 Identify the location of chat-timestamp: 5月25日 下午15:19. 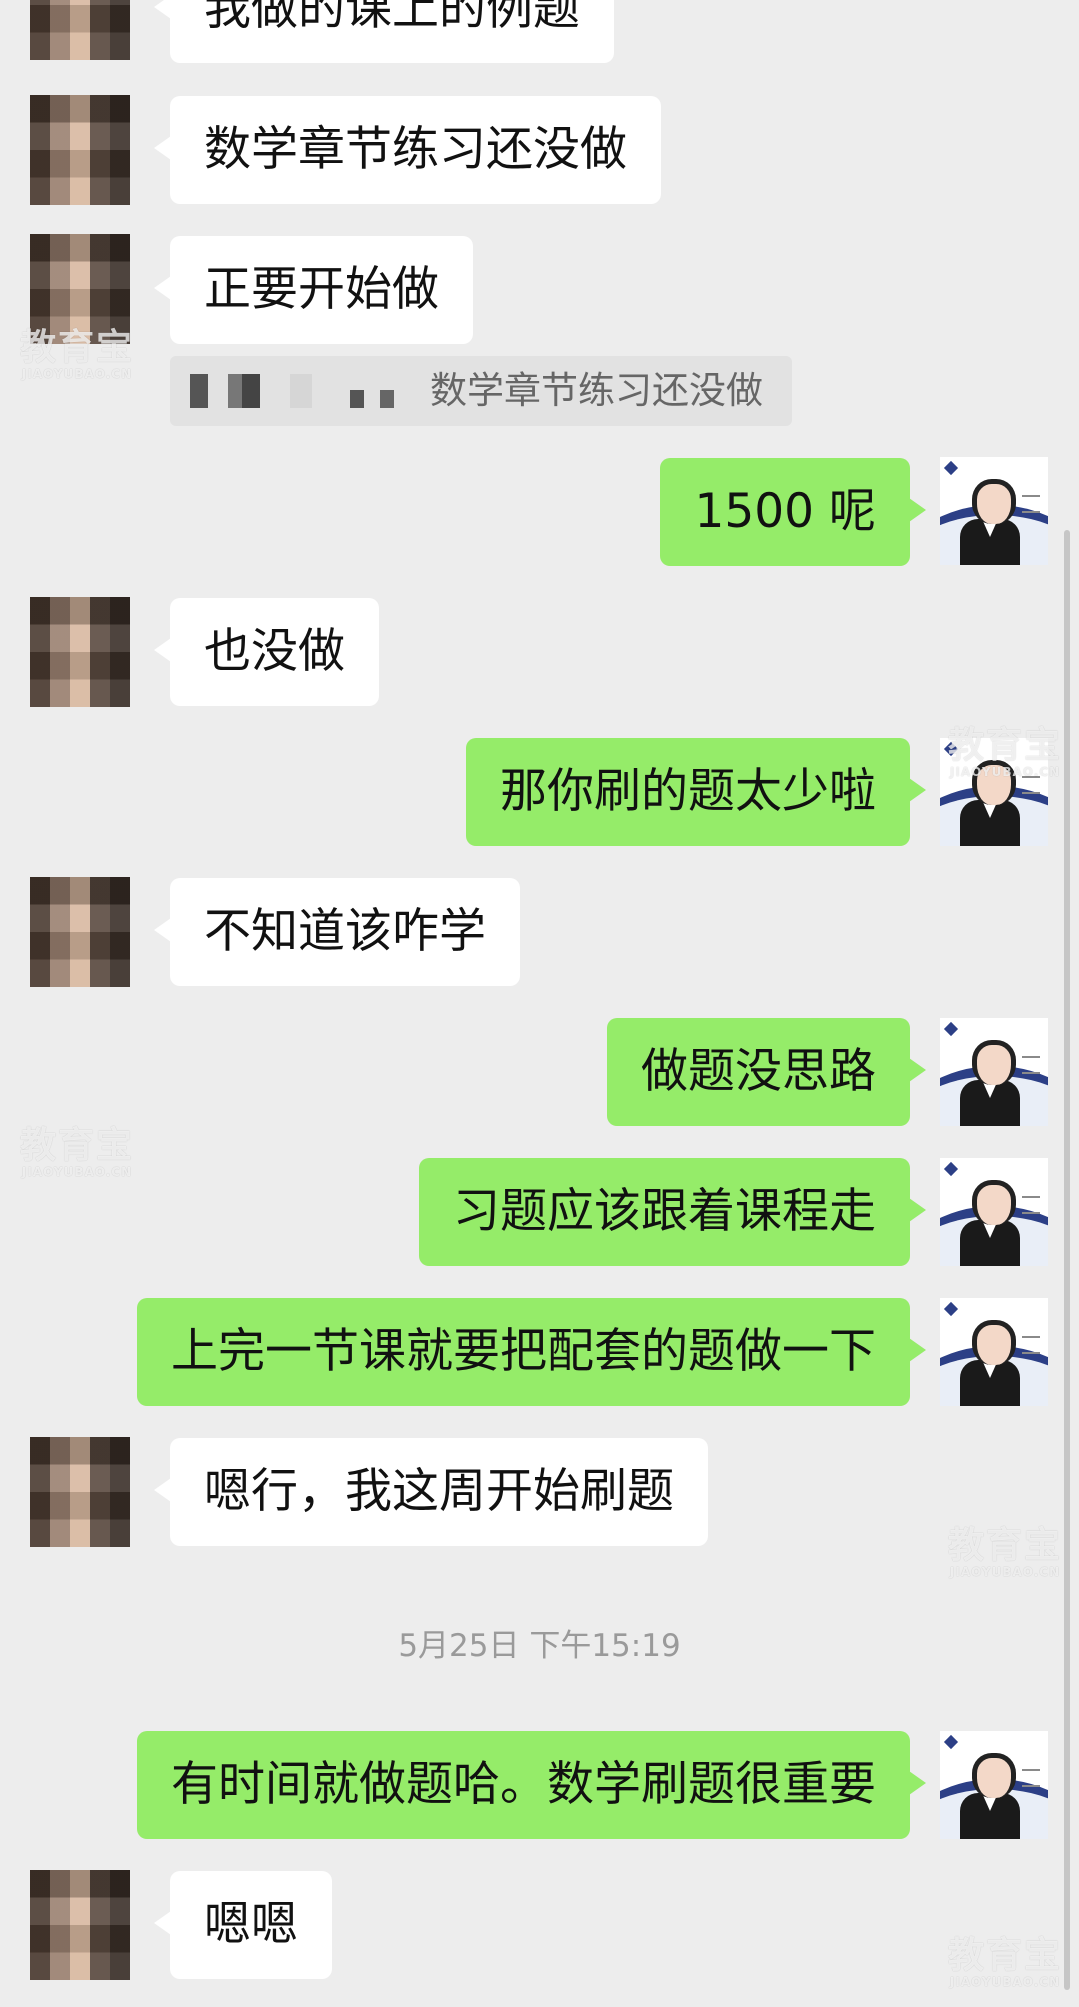
(539, 1646).